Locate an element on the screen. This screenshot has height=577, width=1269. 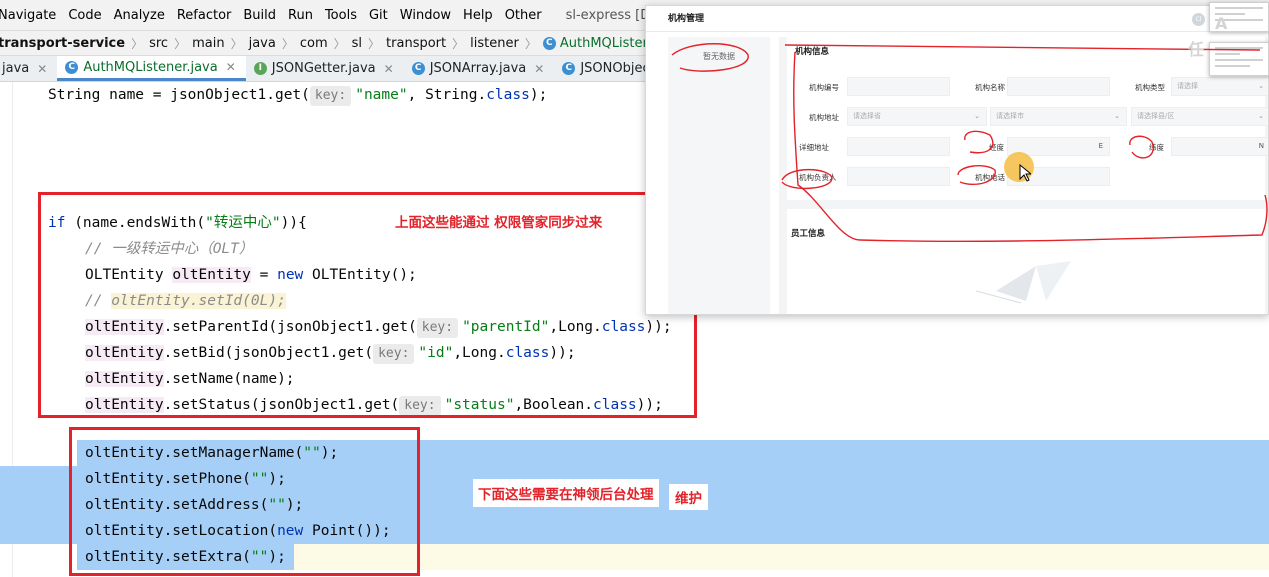
menu-window: Window is located at coordinates (425, 15).